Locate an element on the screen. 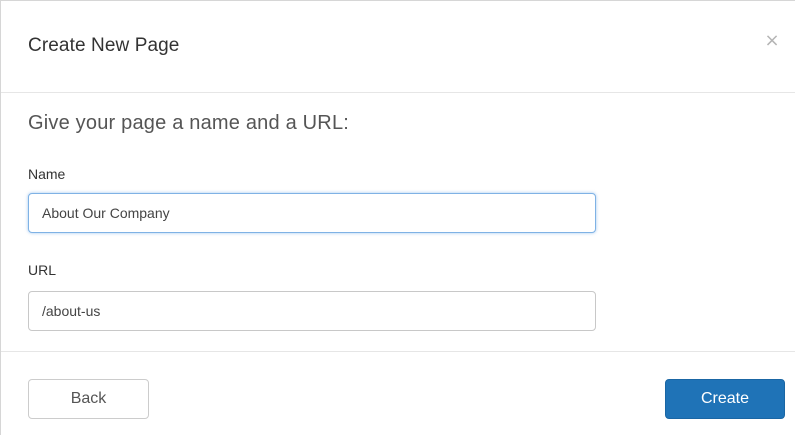 The width and height of the screenshot is (796, 436). name-field-label: Name is located at coordinates (47, 174).